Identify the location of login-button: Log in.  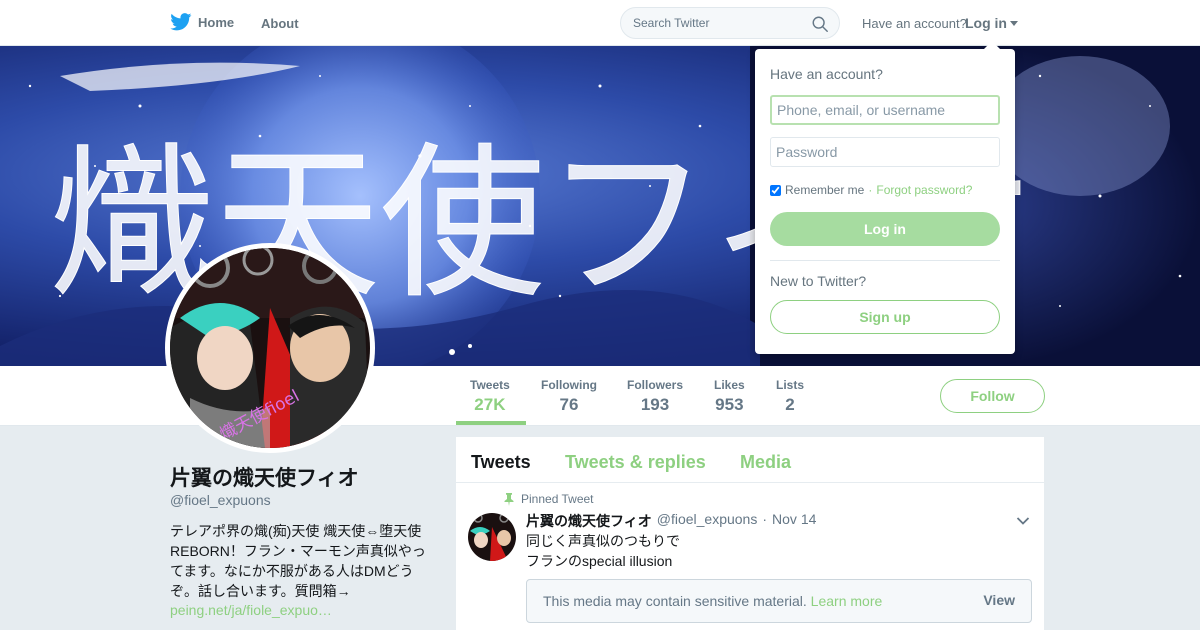
(885, 229).